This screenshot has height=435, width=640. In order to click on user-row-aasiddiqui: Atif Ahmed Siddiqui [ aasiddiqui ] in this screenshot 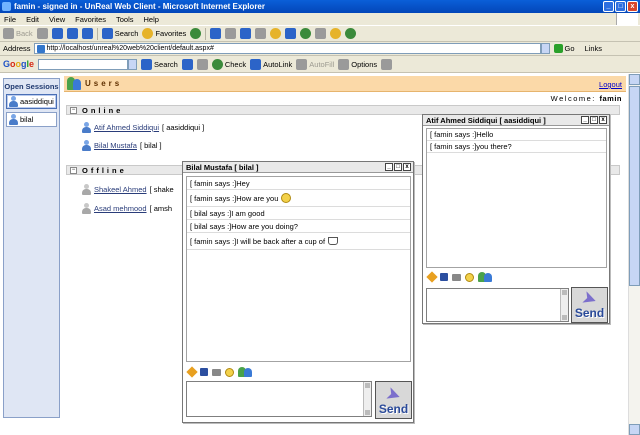, I will do `click(143, 127)`.